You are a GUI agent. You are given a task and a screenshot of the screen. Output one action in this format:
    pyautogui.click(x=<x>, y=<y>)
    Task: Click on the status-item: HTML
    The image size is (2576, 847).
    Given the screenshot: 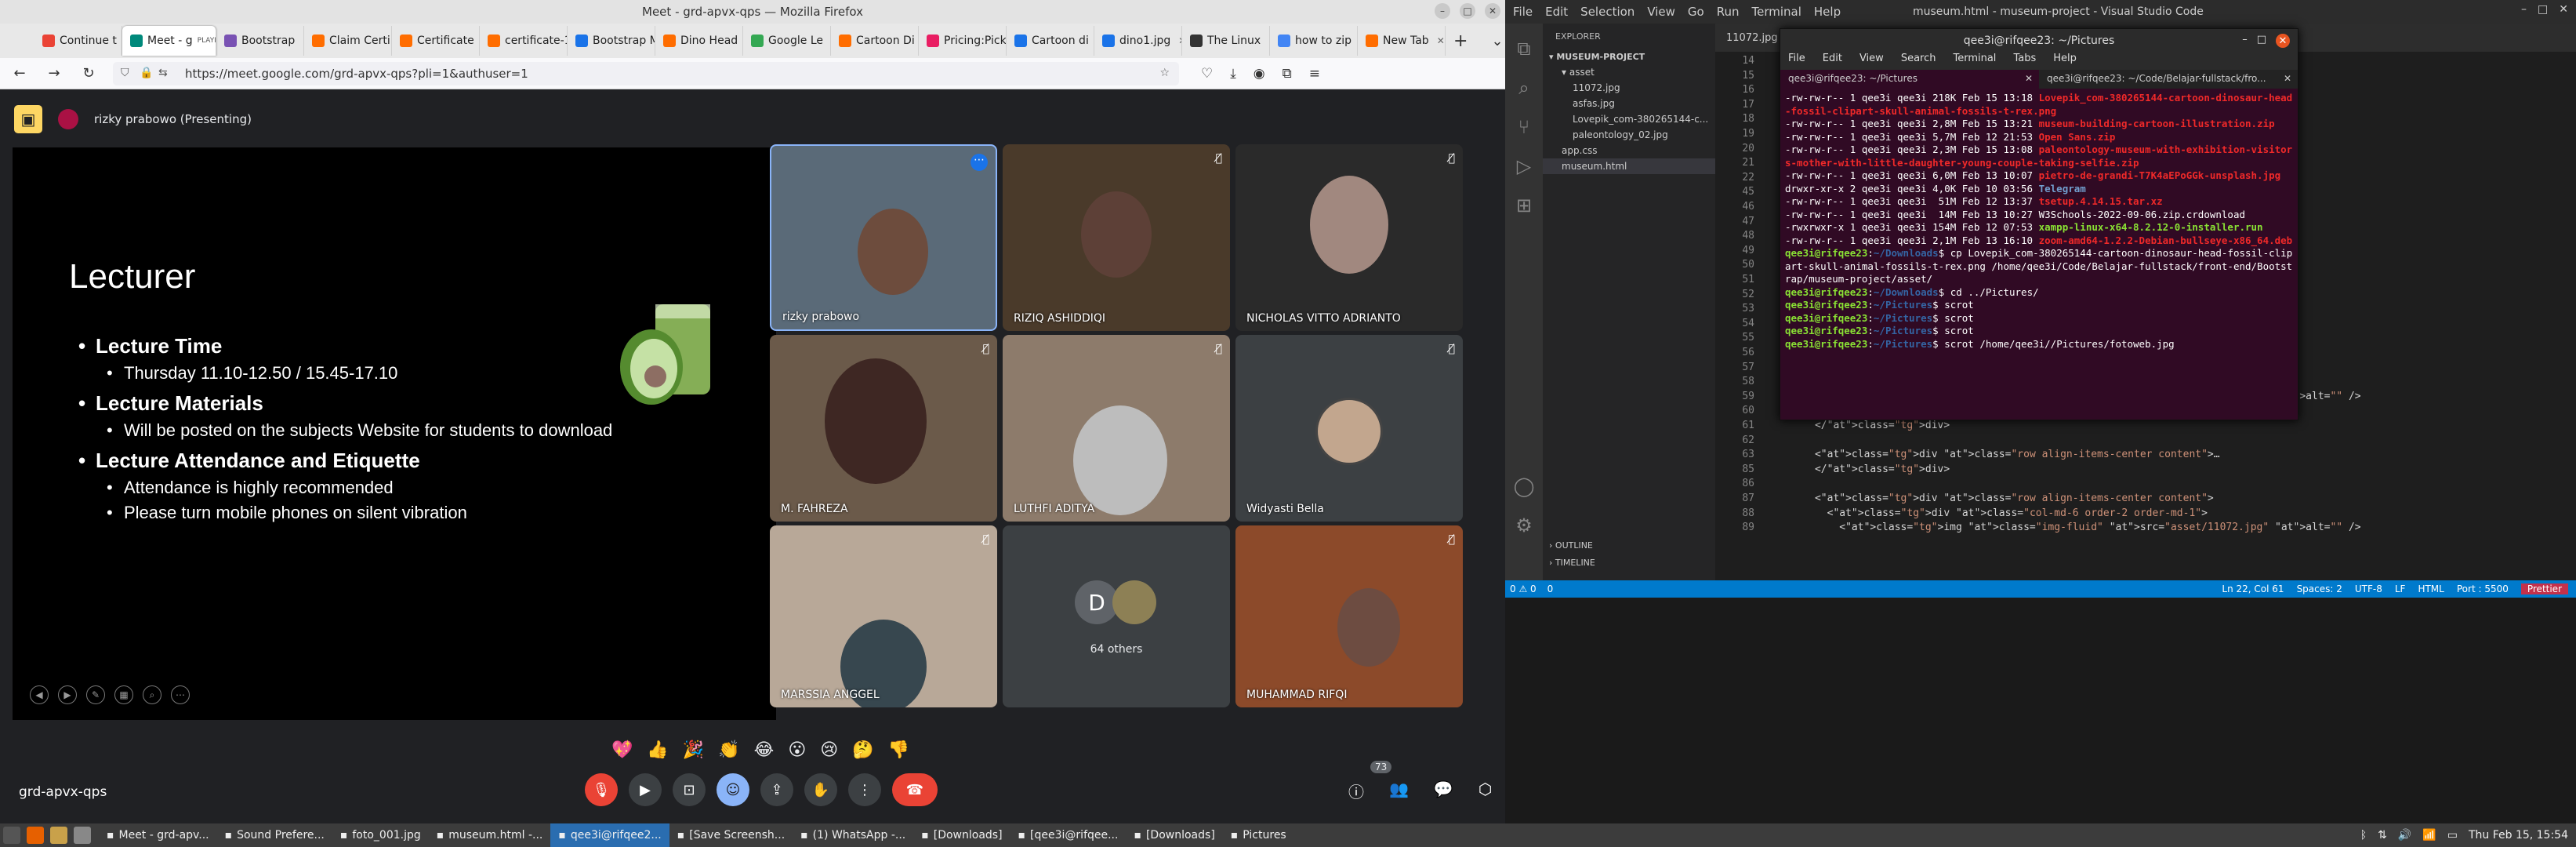 What is the action you would take?
    pyautogui.click(x=2431, y=588)
    